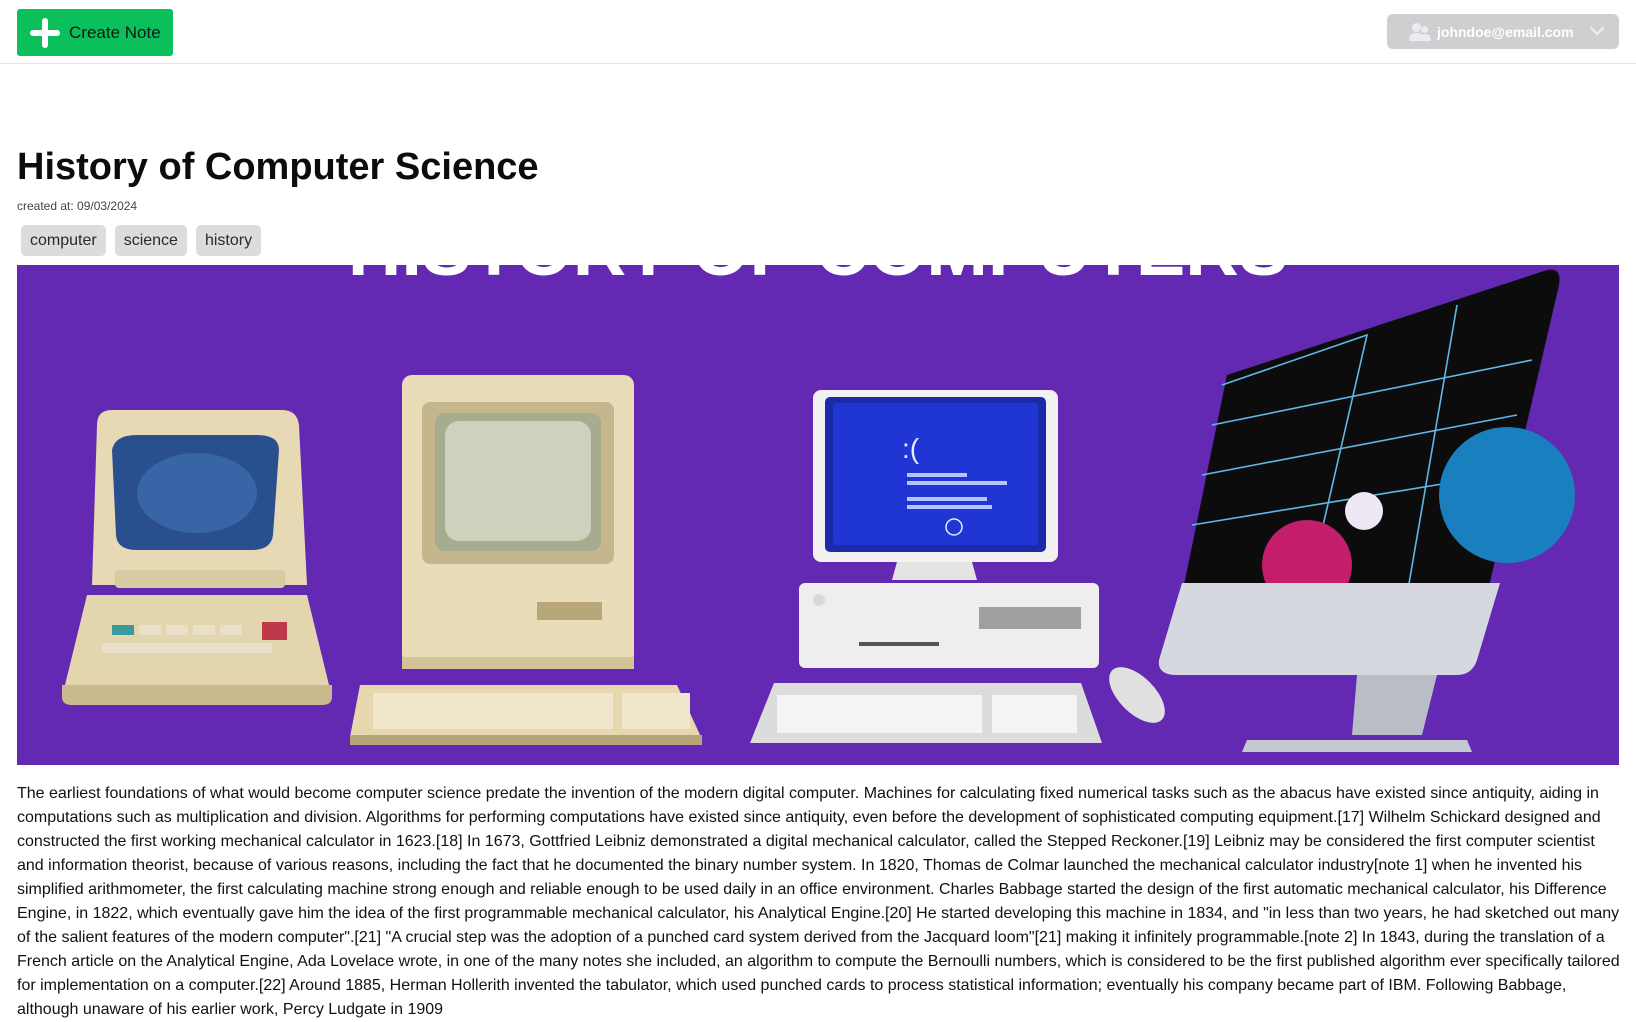 This screenshot has width=1636, height=1022. I want to click on chevron-down-icon, so click(1597, 31).